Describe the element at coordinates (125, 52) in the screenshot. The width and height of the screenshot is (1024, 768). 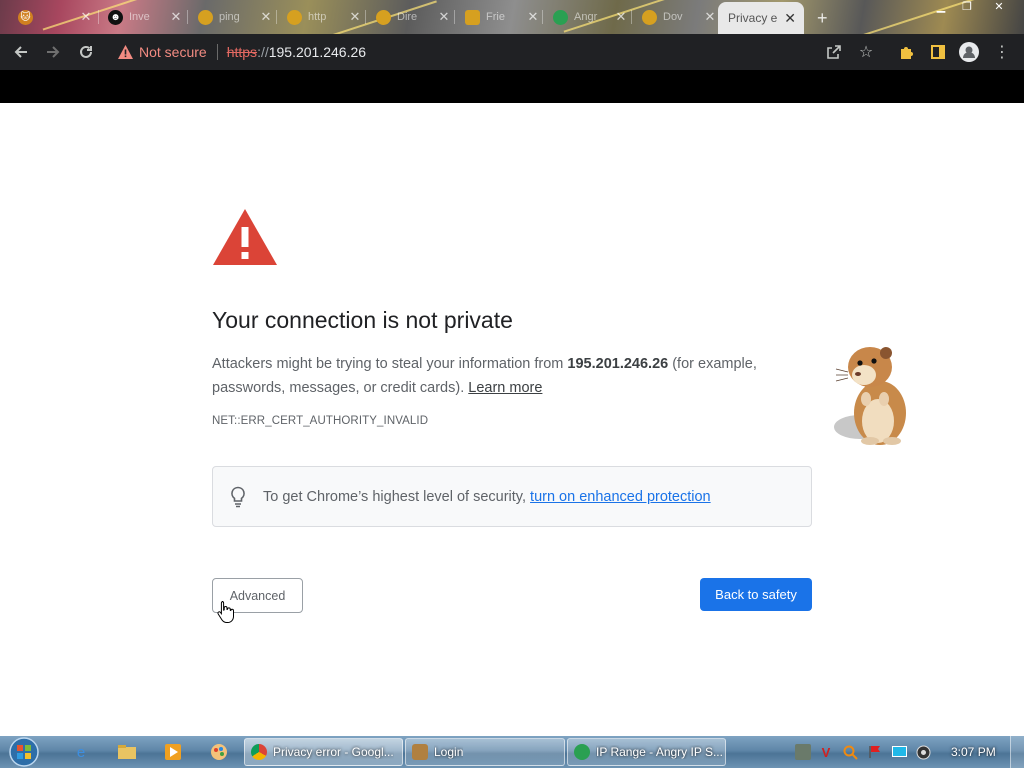
I see `warning-triangle-icon` at that location.